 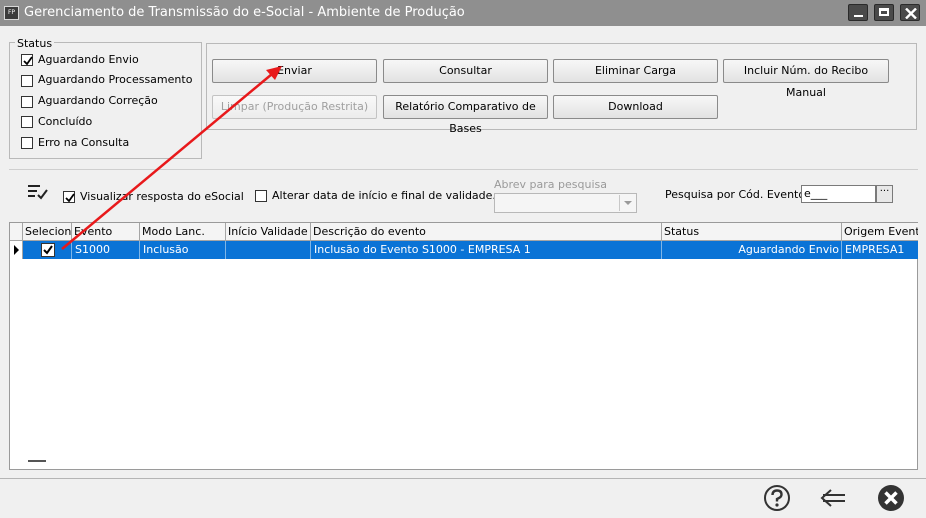 I want to click on status-checkbox-concluido, so click(x=27, y=122).